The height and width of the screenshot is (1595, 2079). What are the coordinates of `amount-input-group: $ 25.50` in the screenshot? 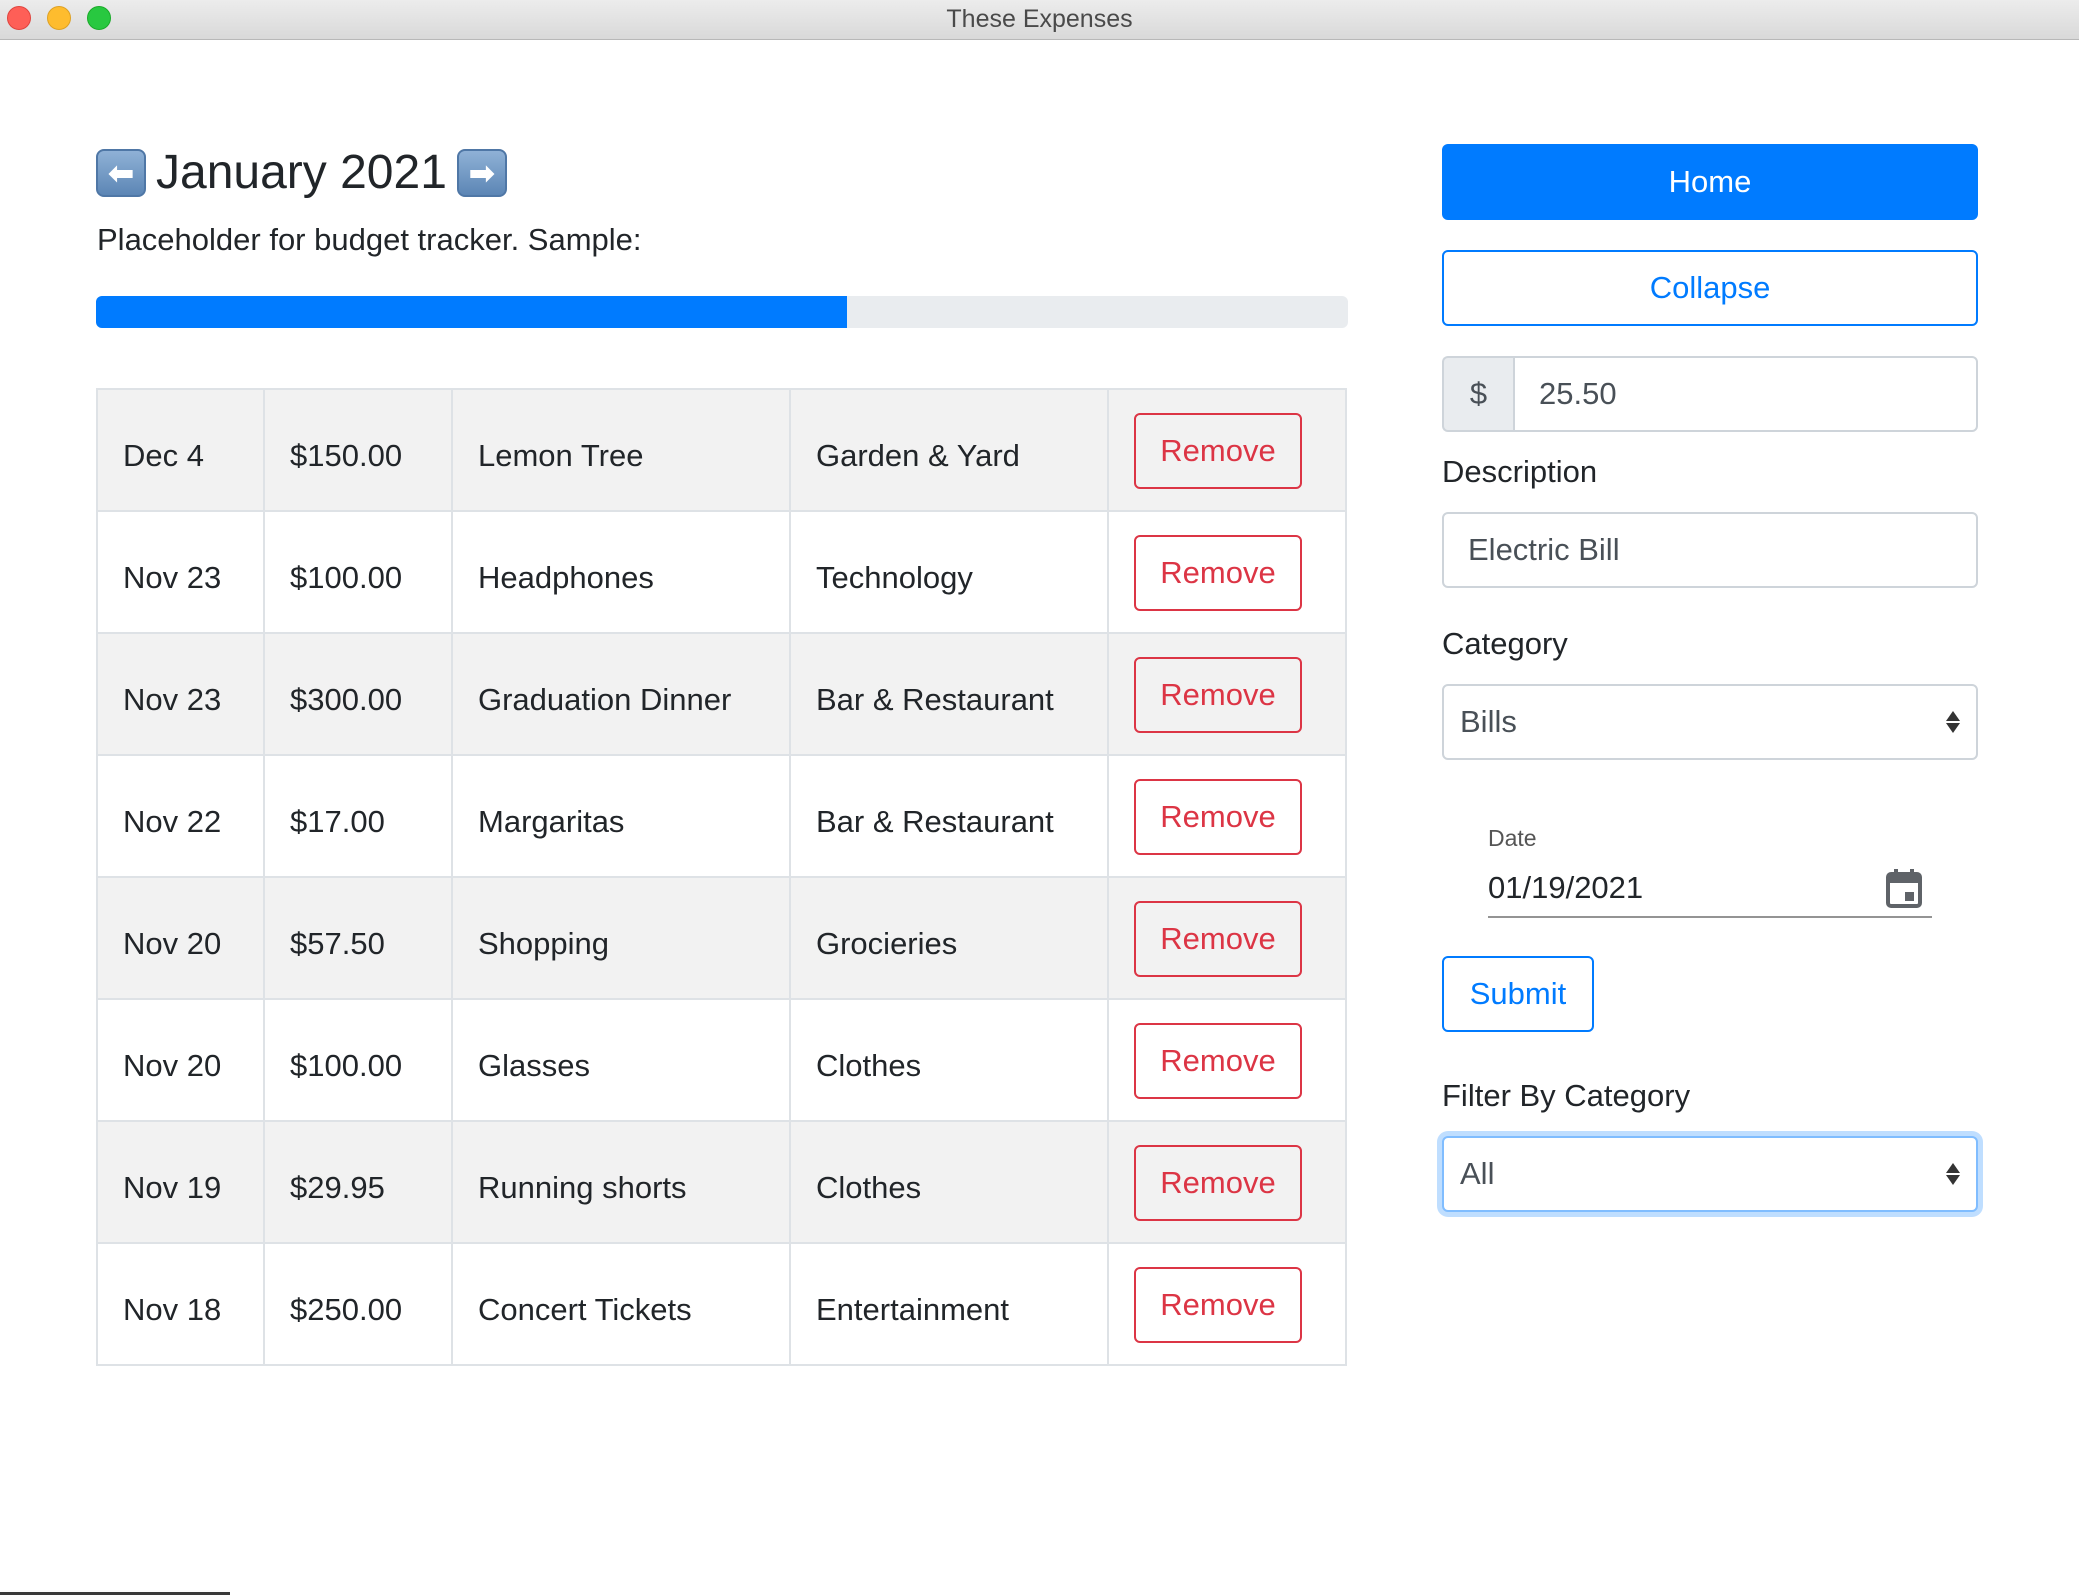 It's located at (1710, 394).